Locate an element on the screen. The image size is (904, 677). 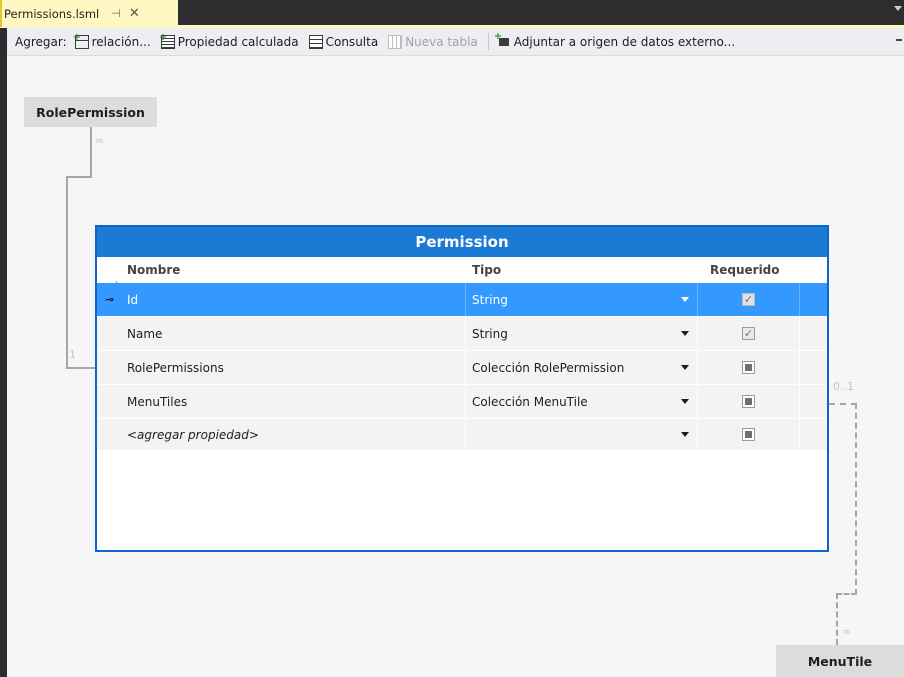
add-computed-property-label: Propiedad calculada is located at coordinates (238, 41).